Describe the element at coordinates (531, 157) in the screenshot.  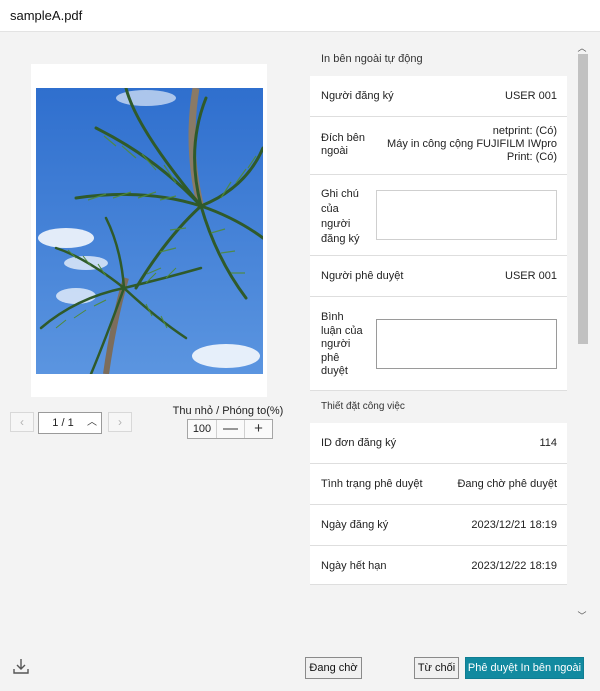
I see `destination-value-line: Print: (Có)` at that location.